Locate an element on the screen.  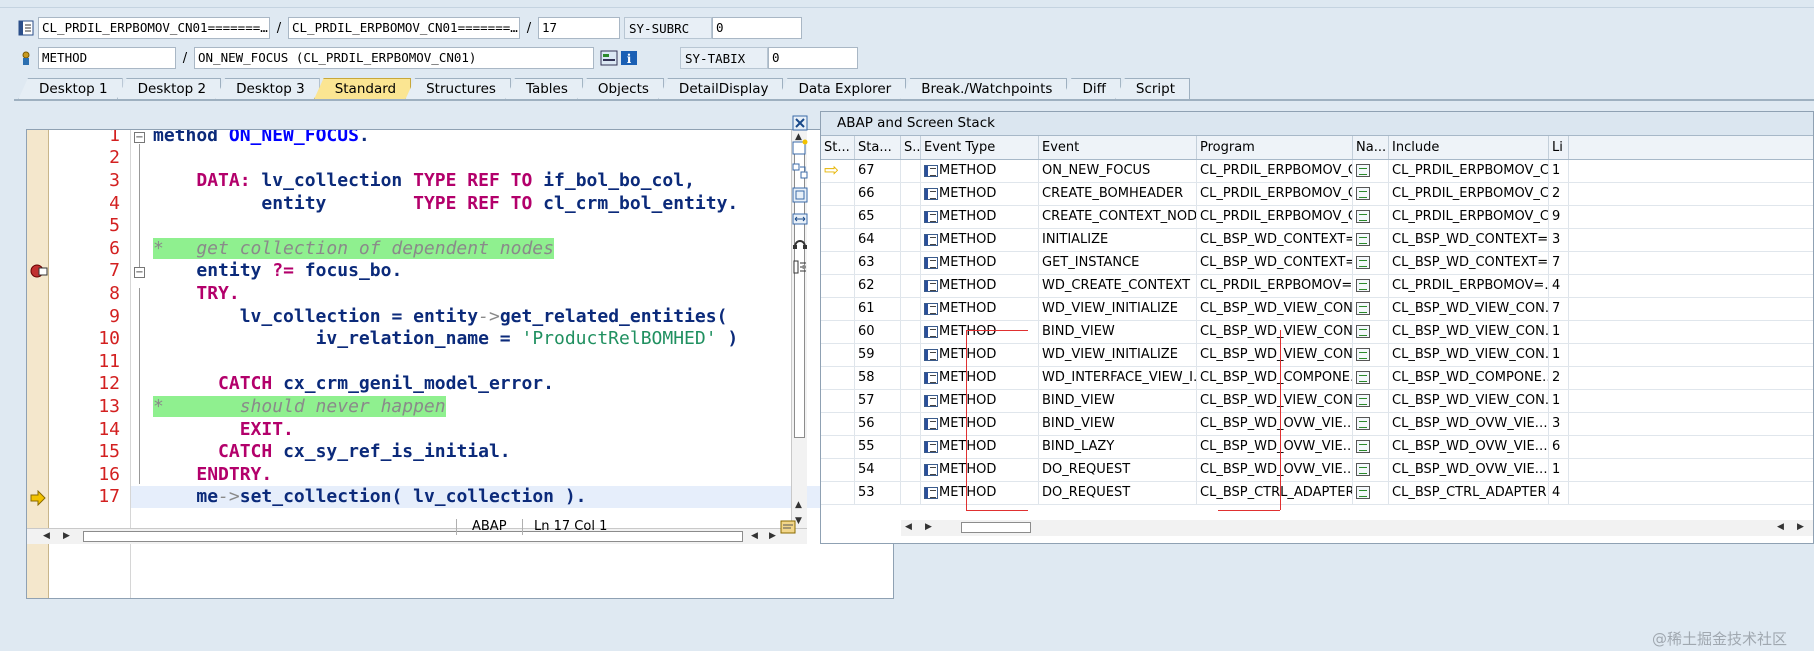
method-icon is located at coordinates (931, 193).